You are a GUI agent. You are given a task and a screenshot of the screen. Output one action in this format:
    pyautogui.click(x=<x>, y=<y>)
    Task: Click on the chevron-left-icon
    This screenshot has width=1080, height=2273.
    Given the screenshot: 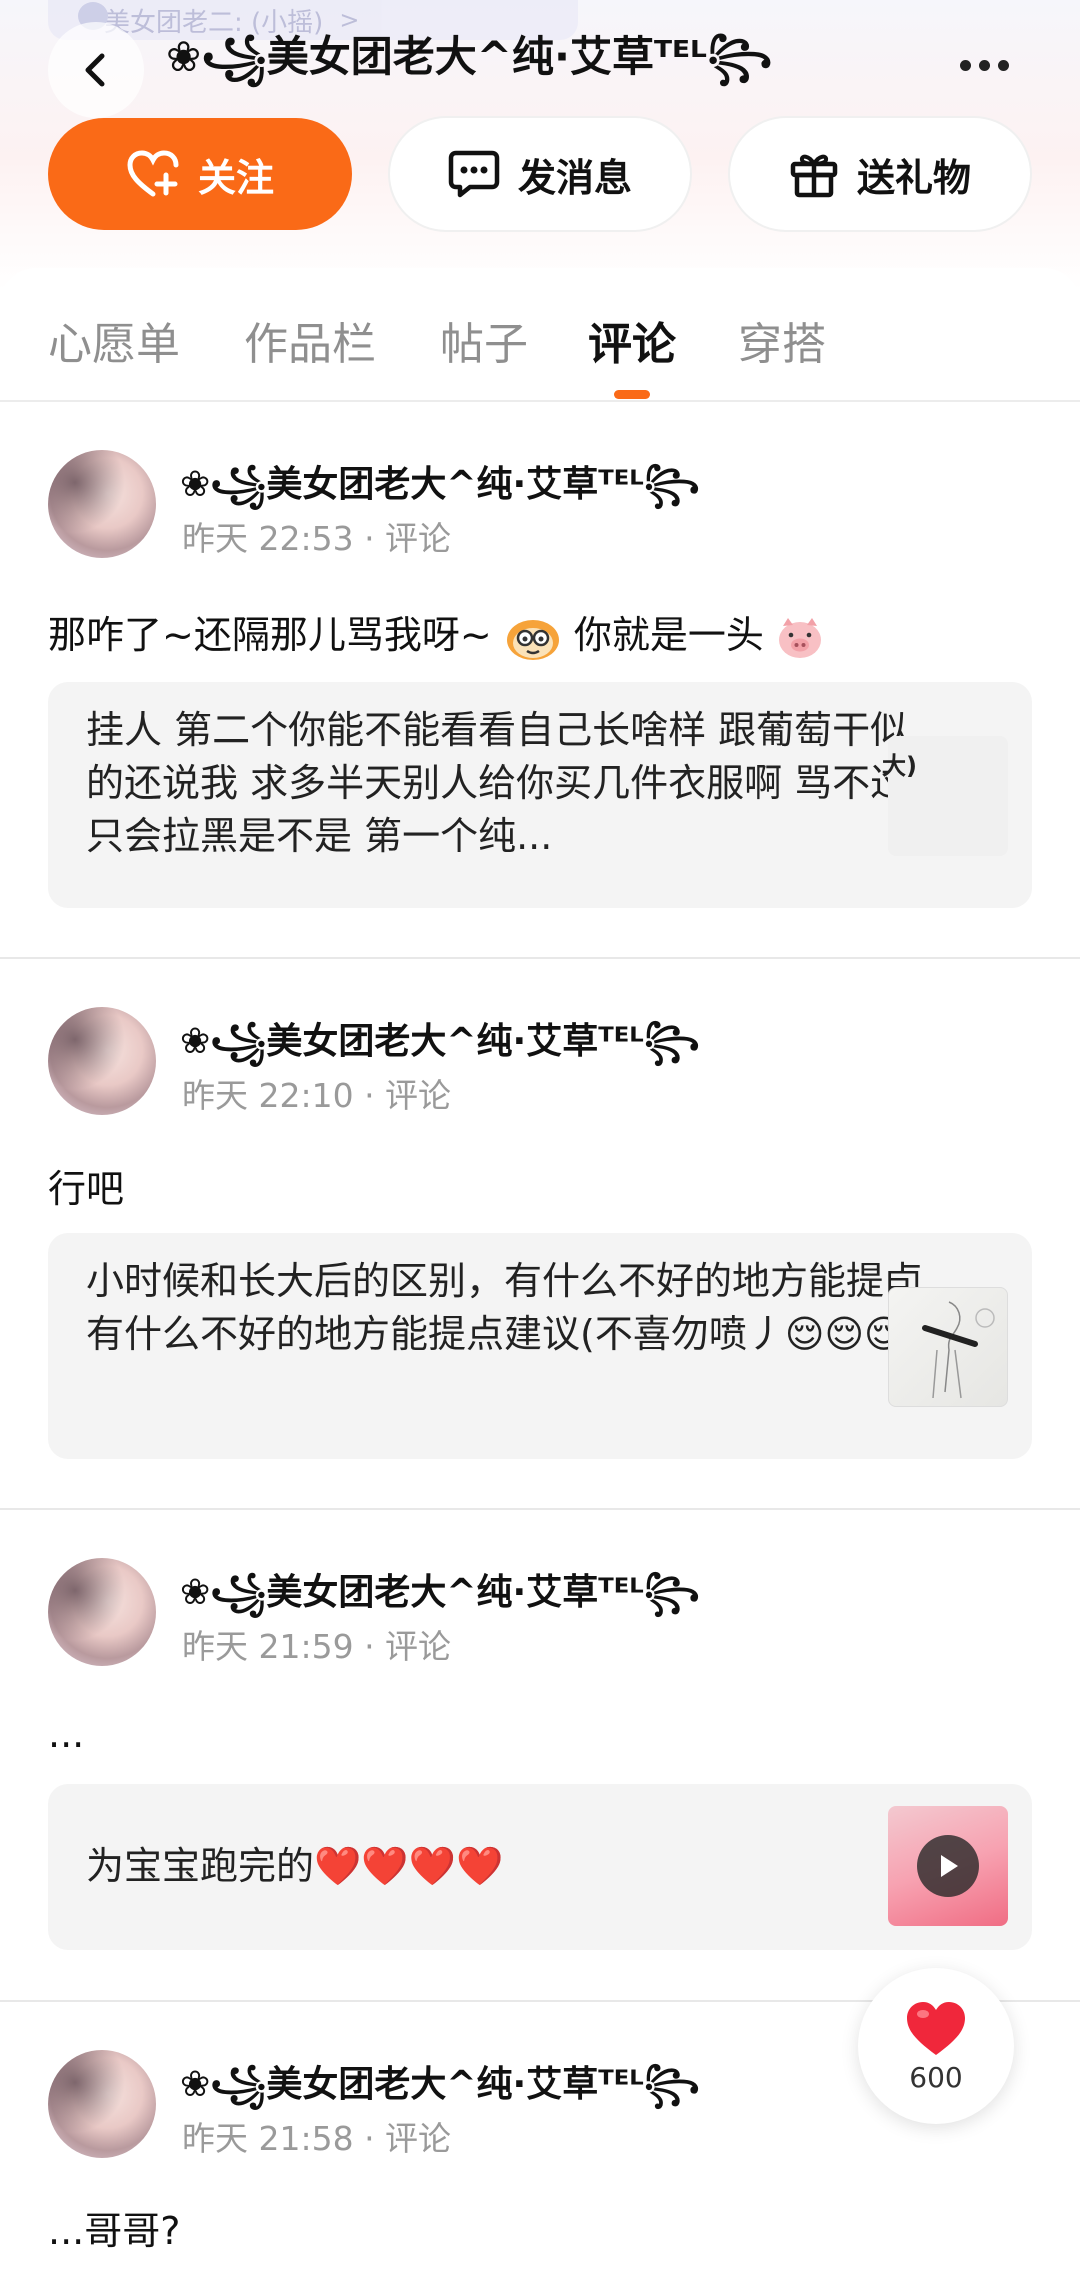 What is the action you would take?
    pyautogui.click(x=95, y=70)
    